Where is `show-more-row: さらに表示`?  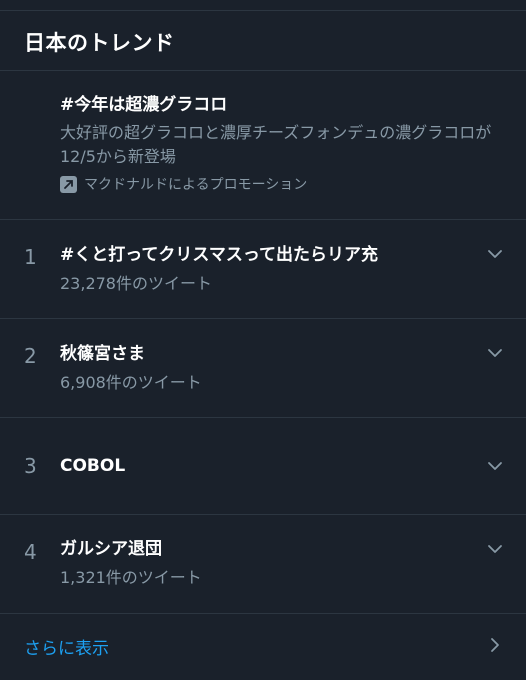 show-more-row: さらに表示 is located at coordinates (263, 647).